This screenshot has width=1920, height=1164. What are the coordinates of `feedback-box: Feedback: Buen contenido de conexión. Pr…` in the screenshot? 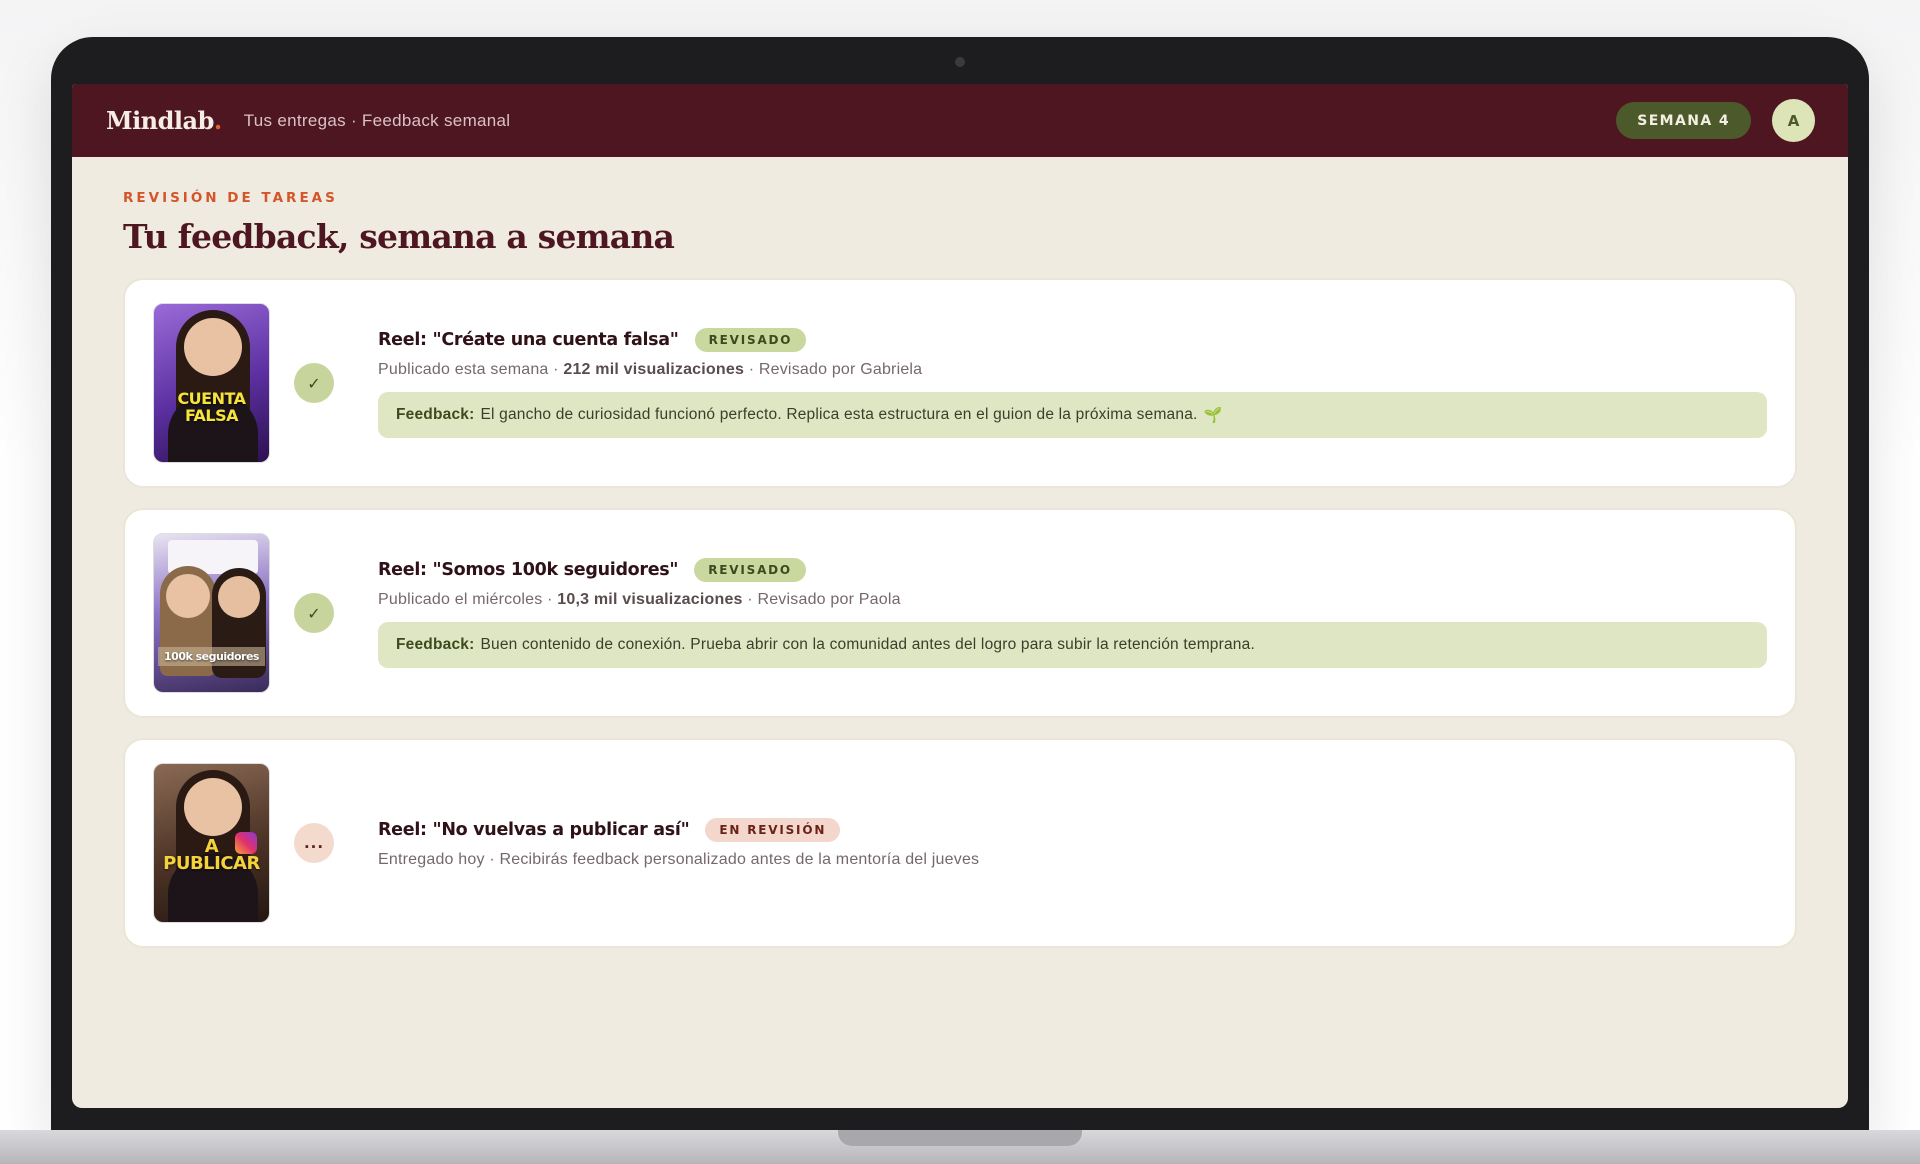 It's located at (1072, 645).